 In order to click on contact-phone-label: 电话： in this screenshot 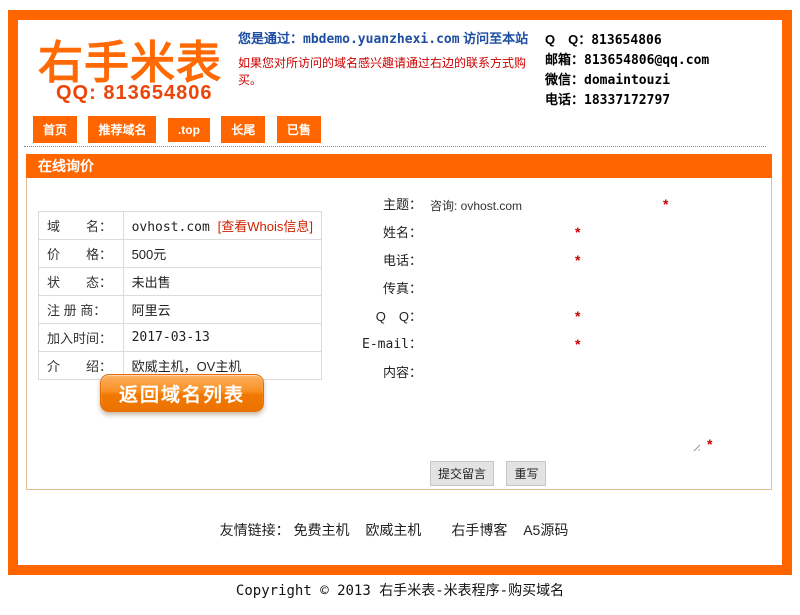, I will do `click(565, 99)`.